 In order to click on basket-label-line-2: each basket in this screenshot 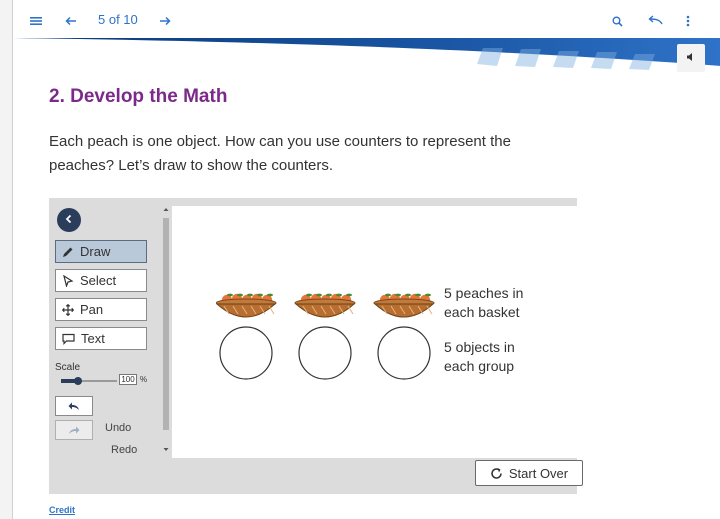, I will do `click(482, 312)`.